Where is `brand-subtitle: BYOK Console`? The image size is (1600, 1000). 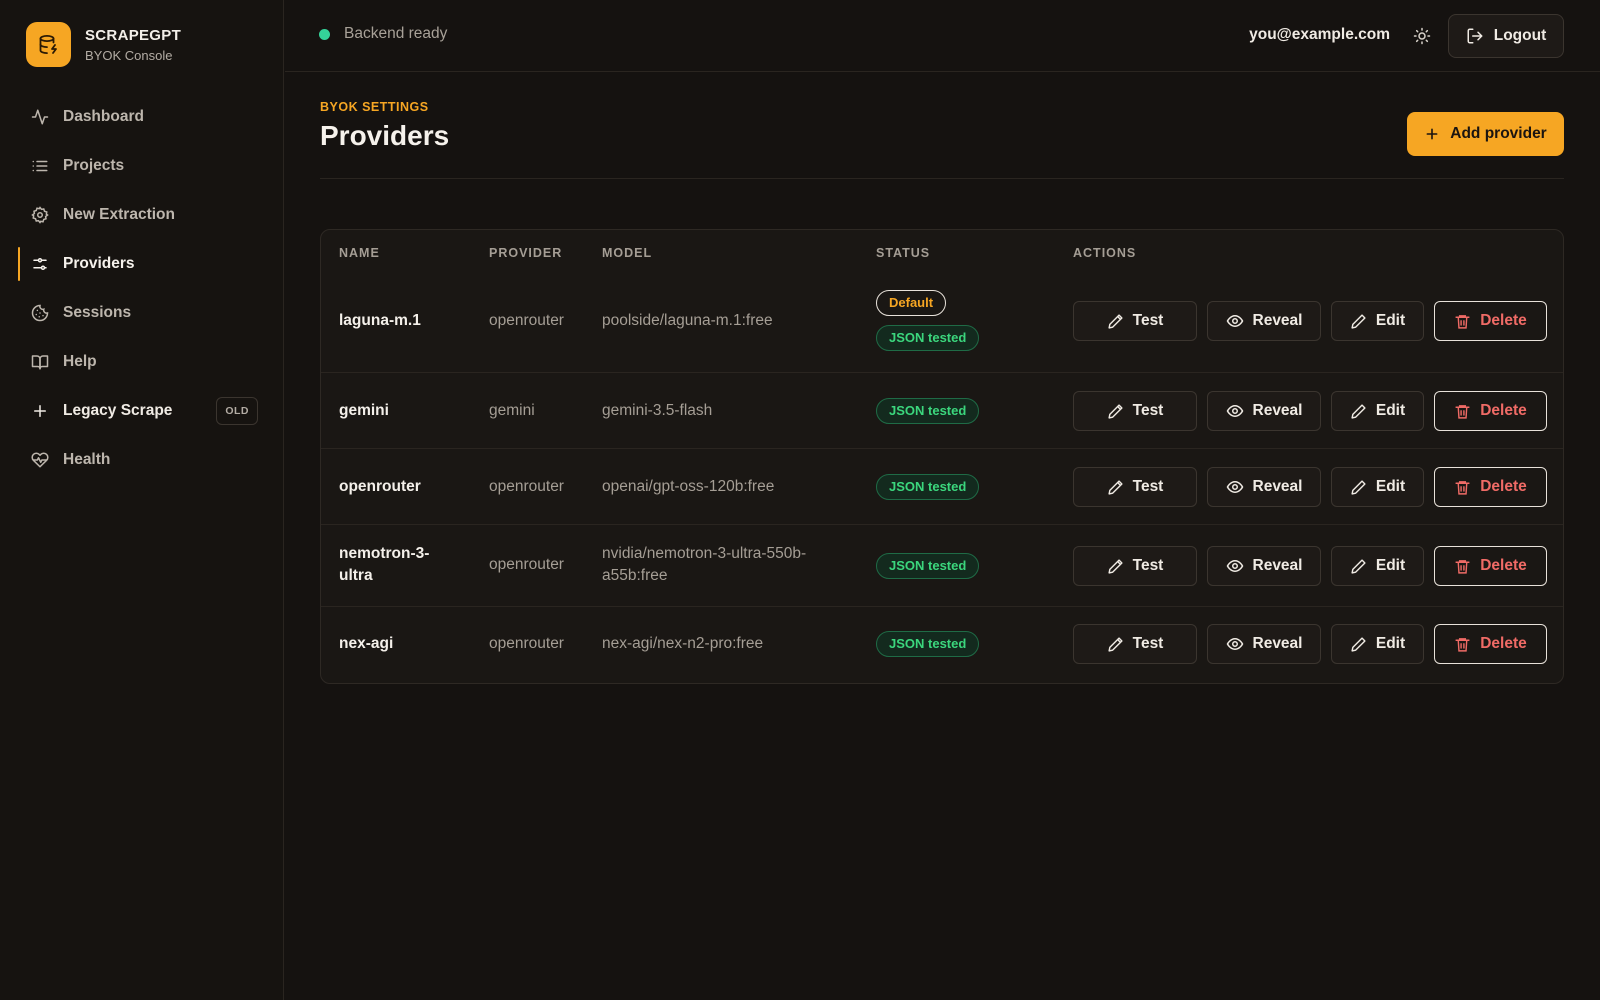 brand-subtitle: BYOK Console is located at coordinates (129, 55).